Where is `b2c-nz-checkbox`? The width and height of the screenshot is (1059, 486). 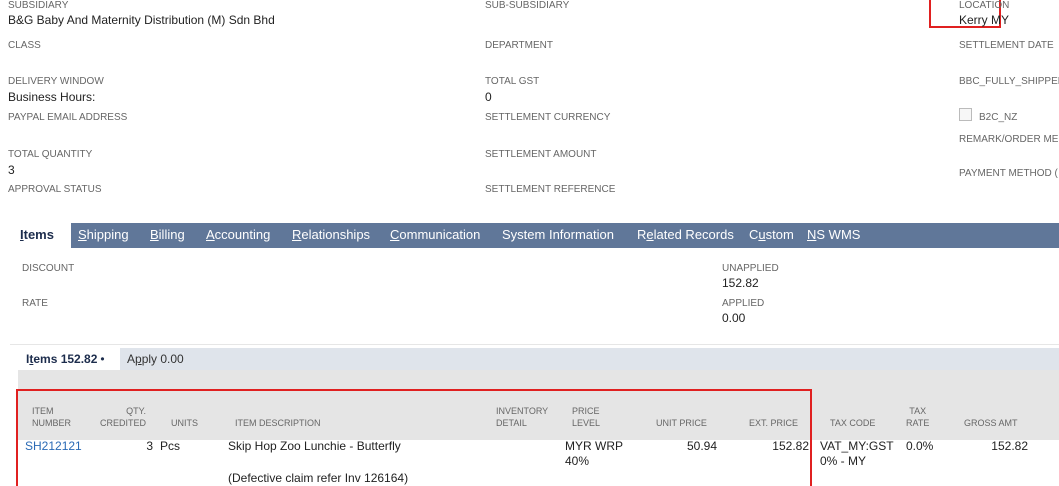 b2c-nz-checkbox is located at coordinates (965, 114).